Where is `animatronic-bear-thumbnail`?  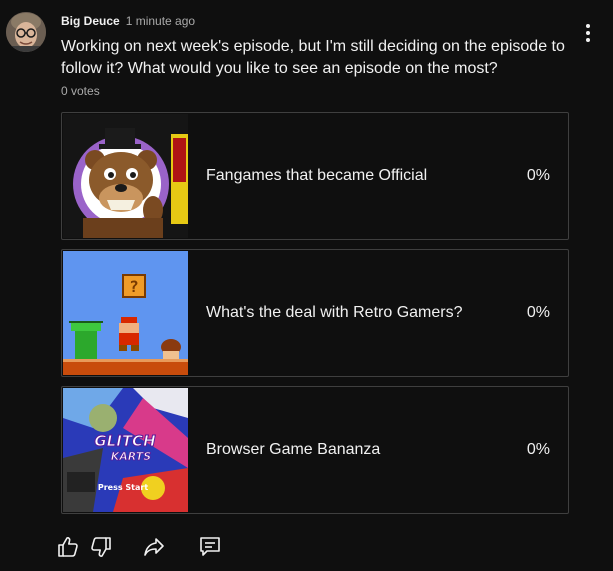 animatronic-bear-thumbnail is located at coordinates (125, 176).